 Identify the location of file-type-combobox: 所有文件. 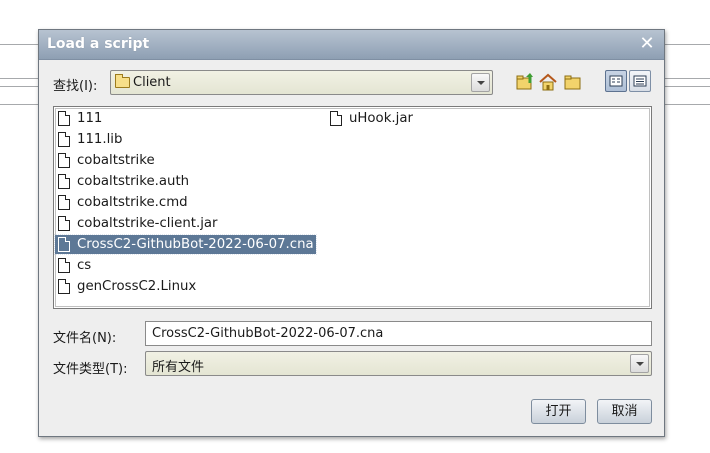
(398, 363).